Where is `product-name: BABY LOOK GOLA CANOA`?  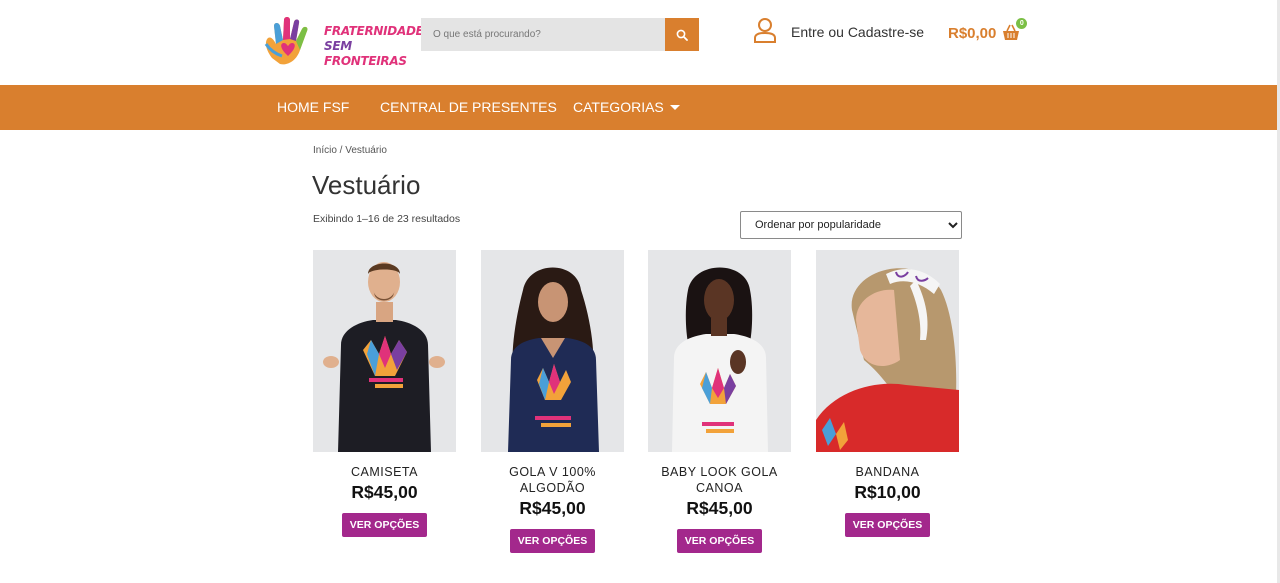
product-name: BABY LOOK GOLA CANOA is located at coordinates (719, 480).